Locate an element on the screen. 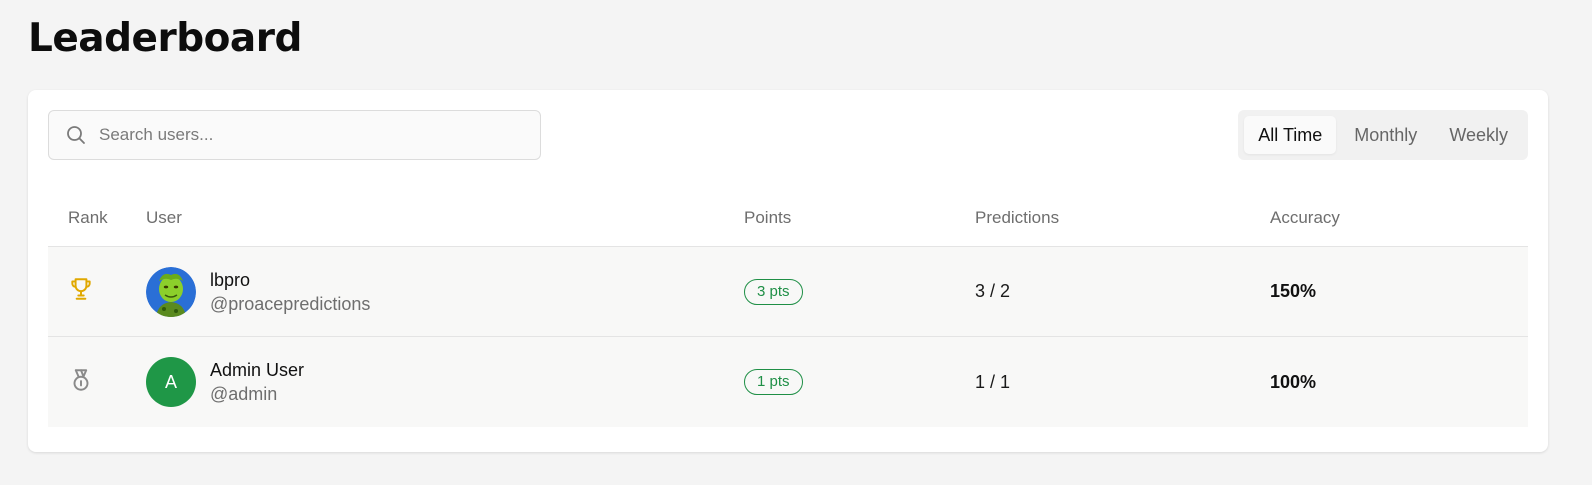 The height and width of the screenshot is (485, 1592). header-predictions: Predictions is located at coordinates (1122, 218).